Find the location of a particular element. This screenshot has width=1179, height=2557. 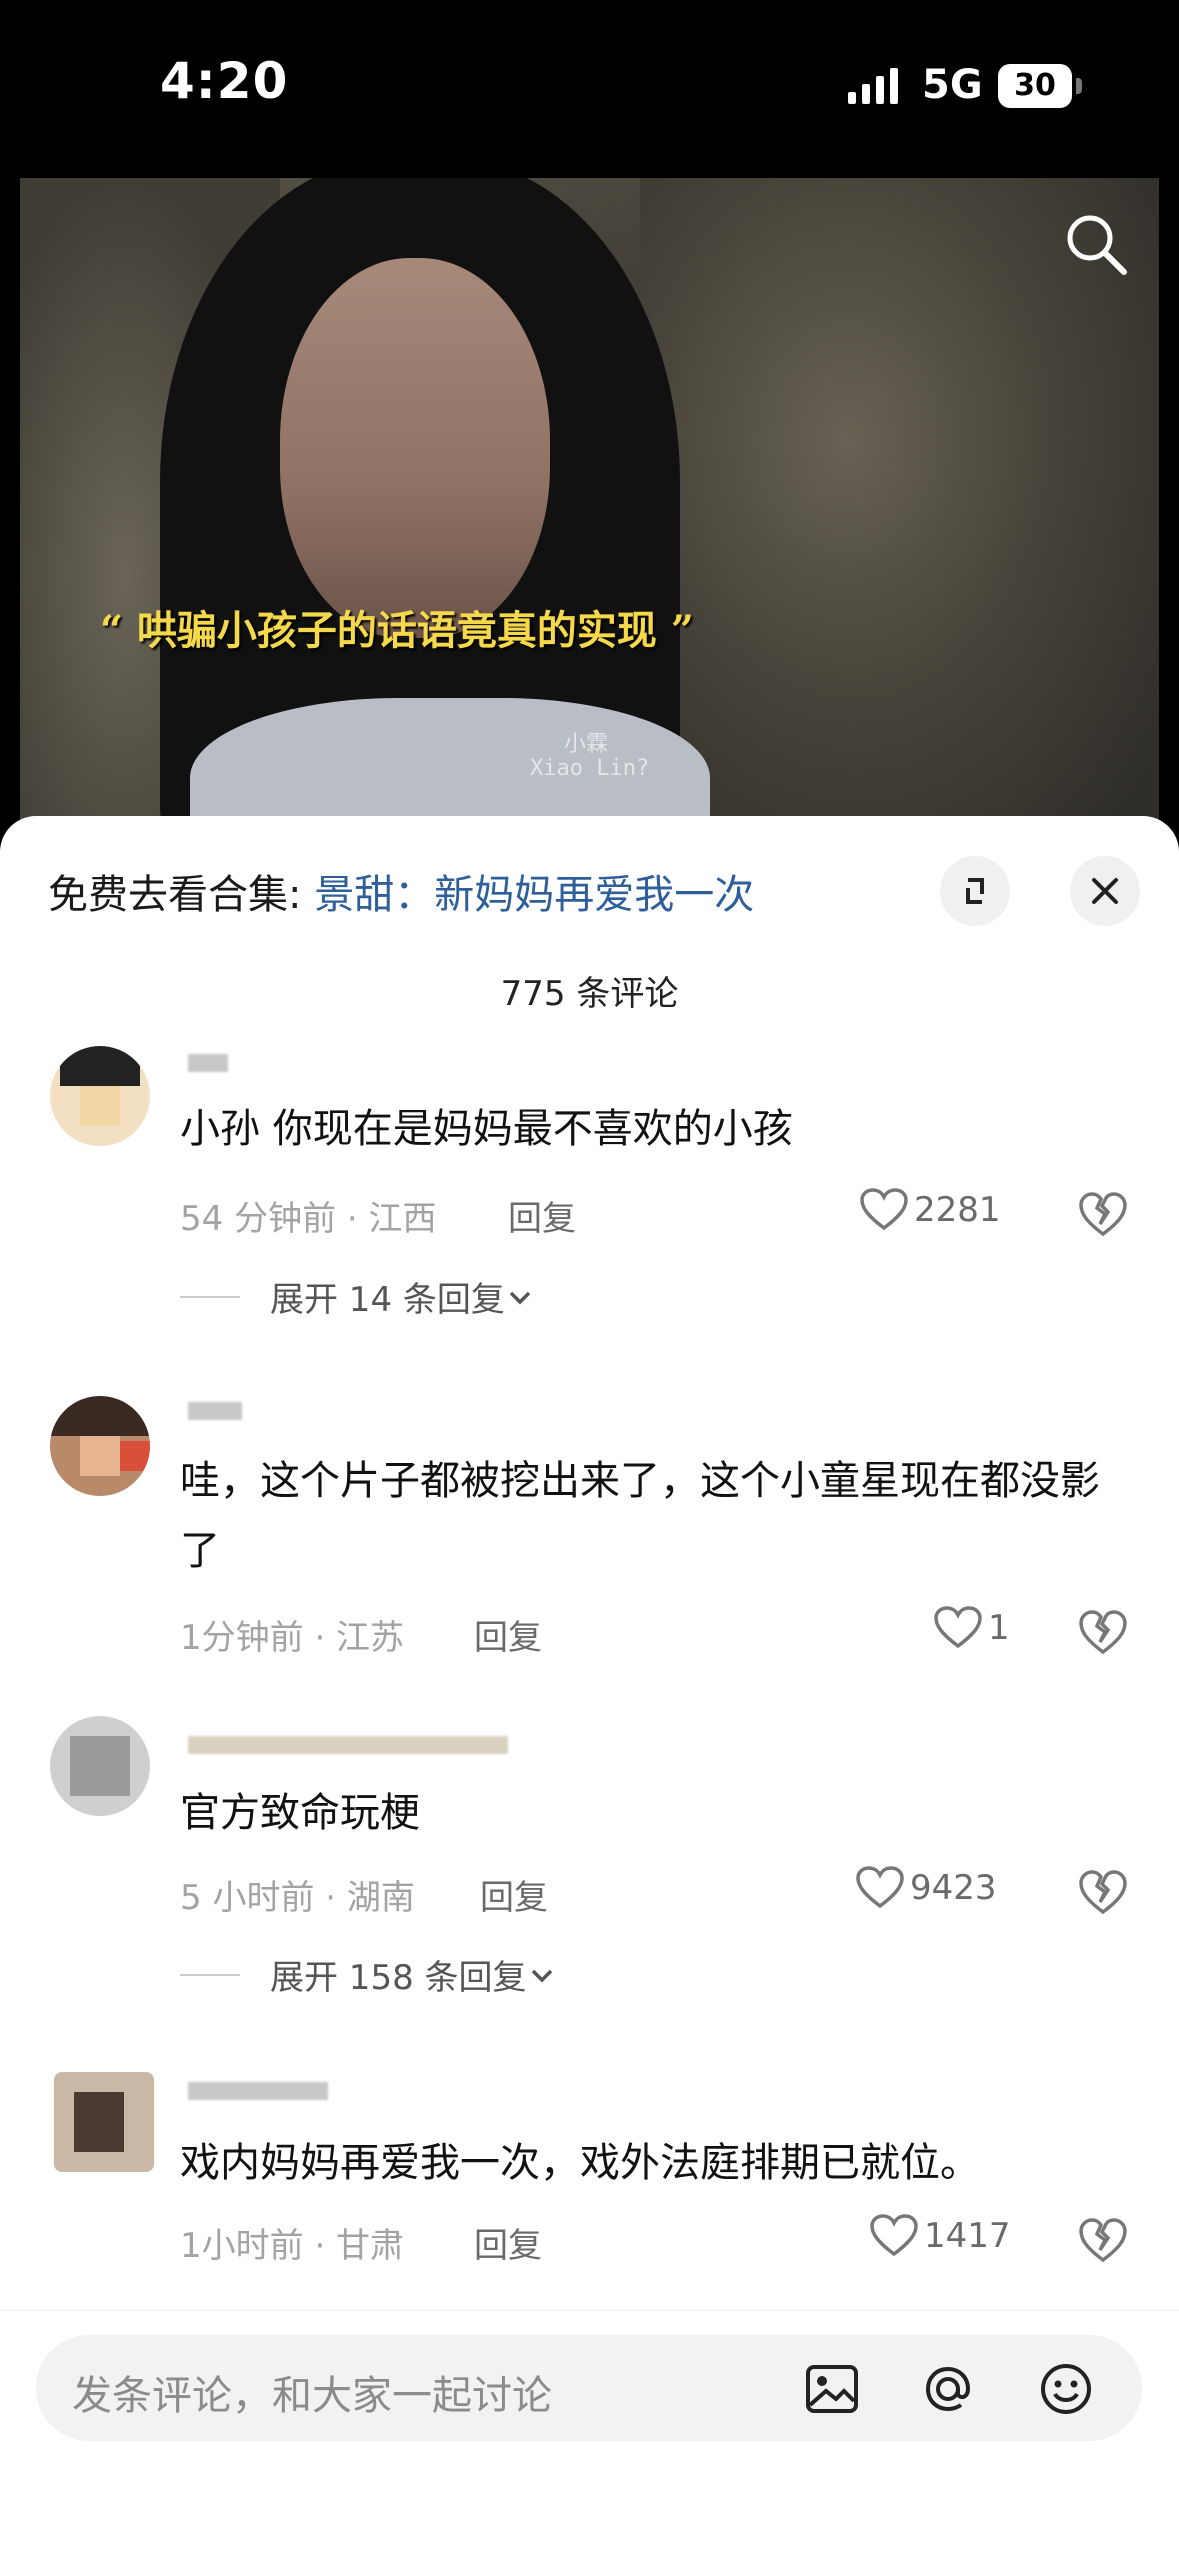

like-count: 9423 is located at coordinates (953, 1888).